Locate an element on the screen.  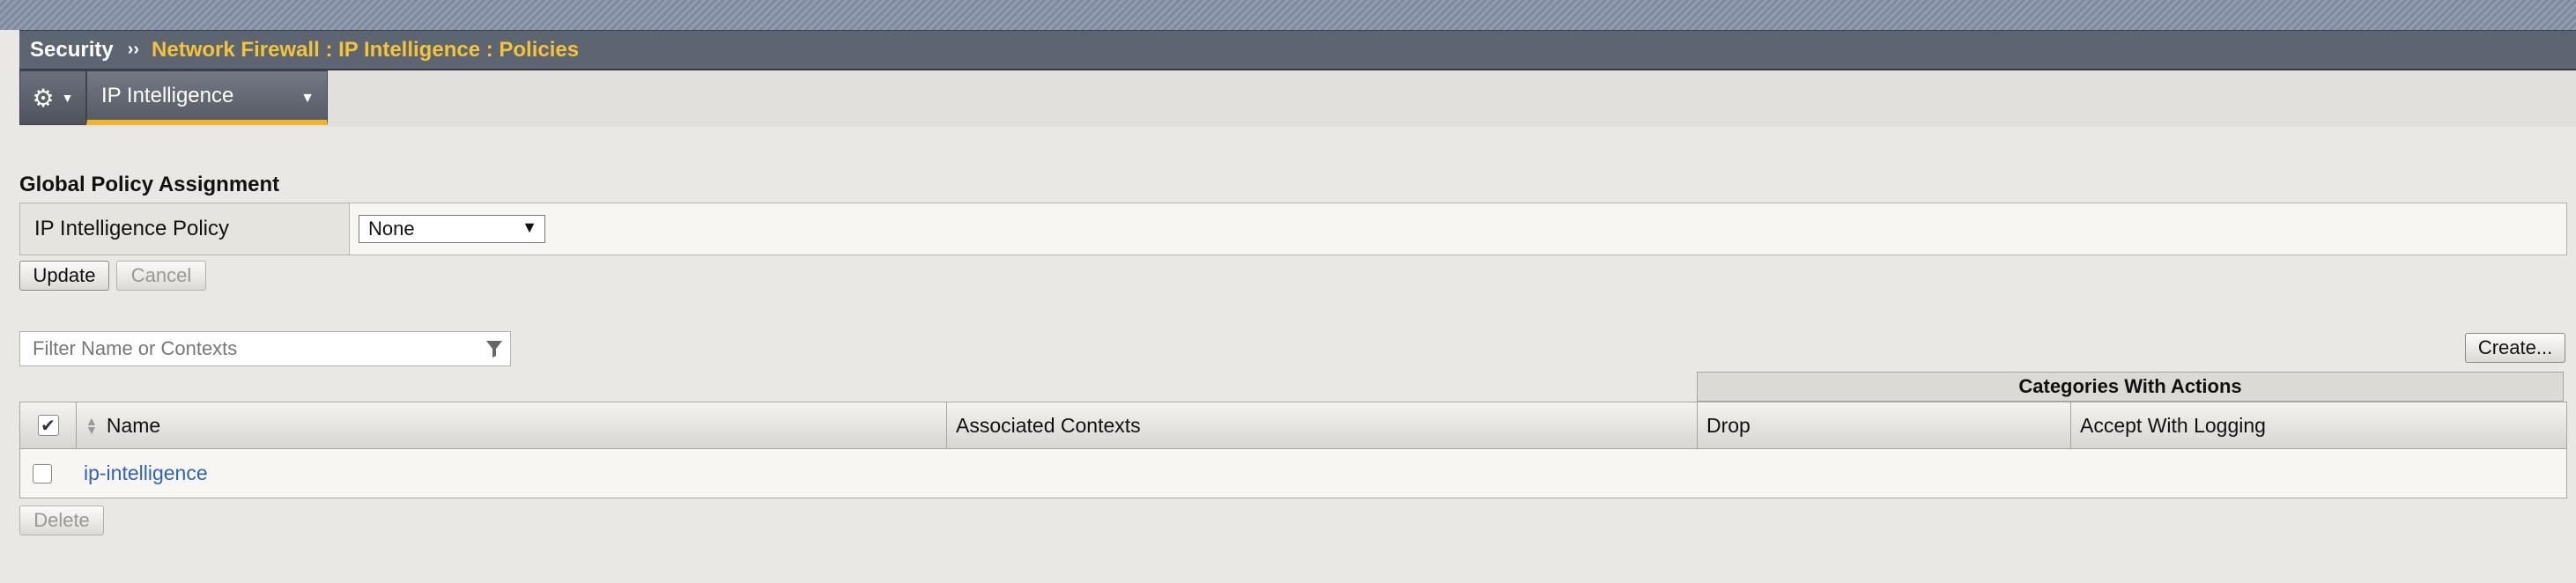
policy-value-cell: None ▼ is located at coordinates (448, 229).